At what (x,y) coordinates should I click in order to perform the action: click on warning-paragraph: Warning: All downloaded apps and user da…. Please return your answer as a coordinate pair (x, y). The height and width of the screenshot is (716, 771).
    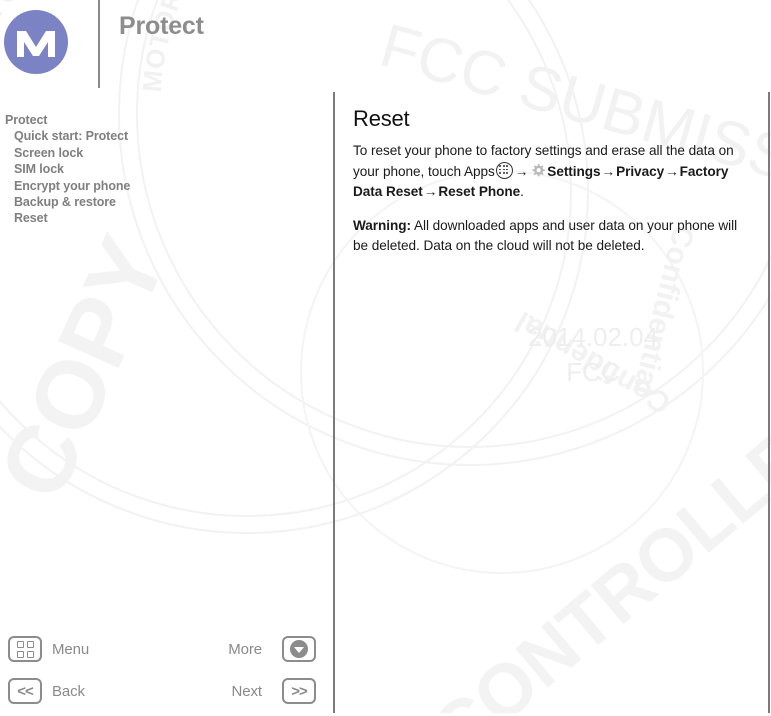
    Looking at the image, I should click on (552, 236).